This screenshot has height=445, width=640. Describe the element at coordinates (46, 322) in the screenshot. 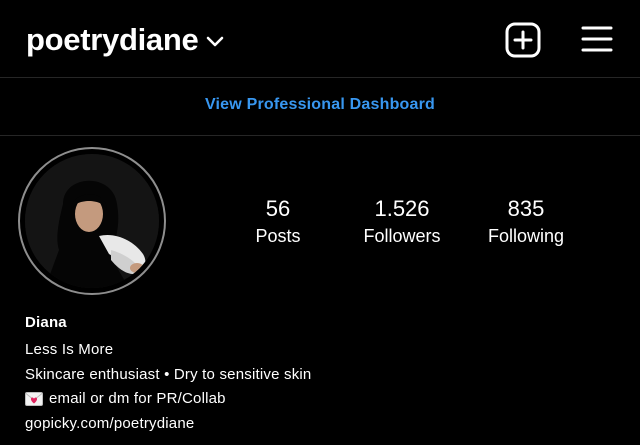

I see `profile-name: Diana` at that location.